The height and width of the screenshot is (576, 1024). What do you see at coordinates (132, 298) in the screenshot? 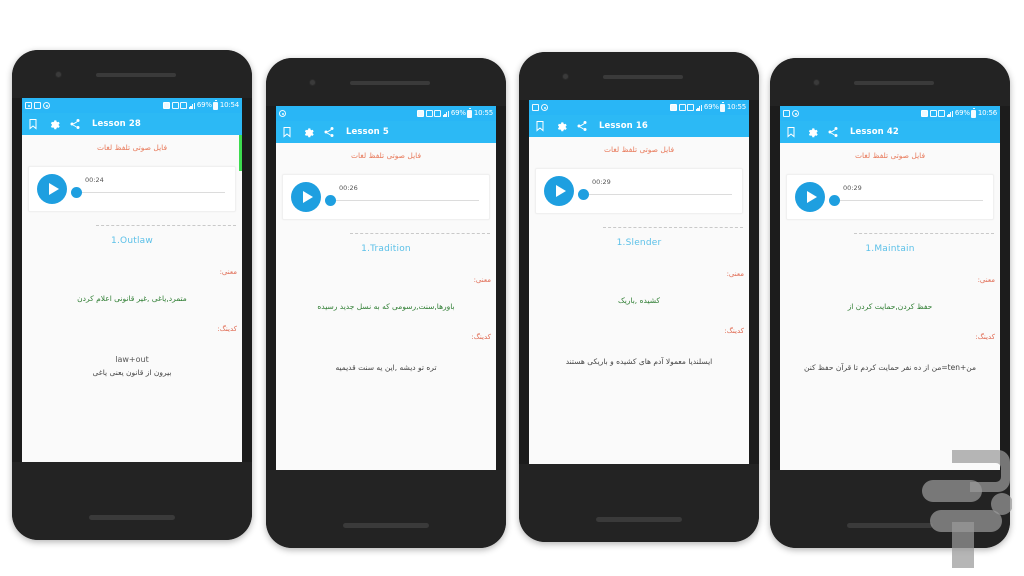
I see `meaning-text: متمرد,یاغی ,غیر قانونی اعلام کردن` at bounding box center [132, 298].